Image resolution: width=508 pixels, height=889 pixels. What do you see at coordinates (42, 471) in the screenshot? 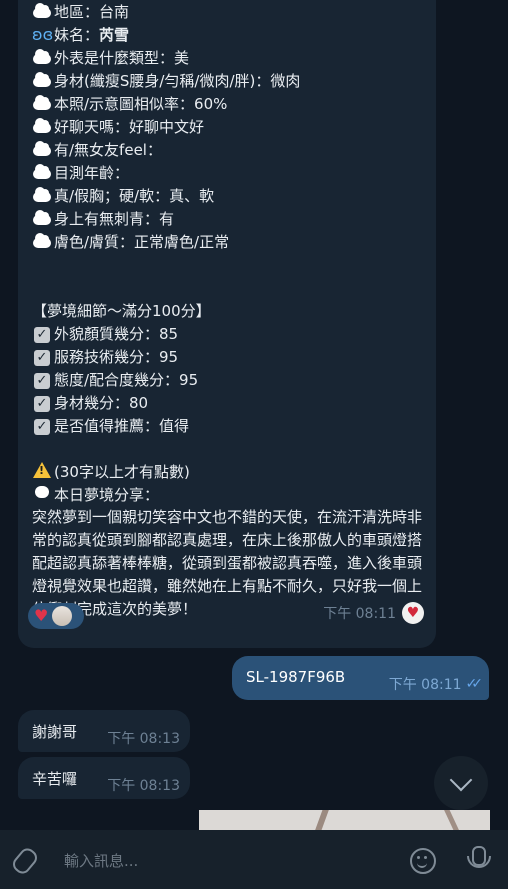
I see `warning-icon: !` at bounding box center [42, 471].